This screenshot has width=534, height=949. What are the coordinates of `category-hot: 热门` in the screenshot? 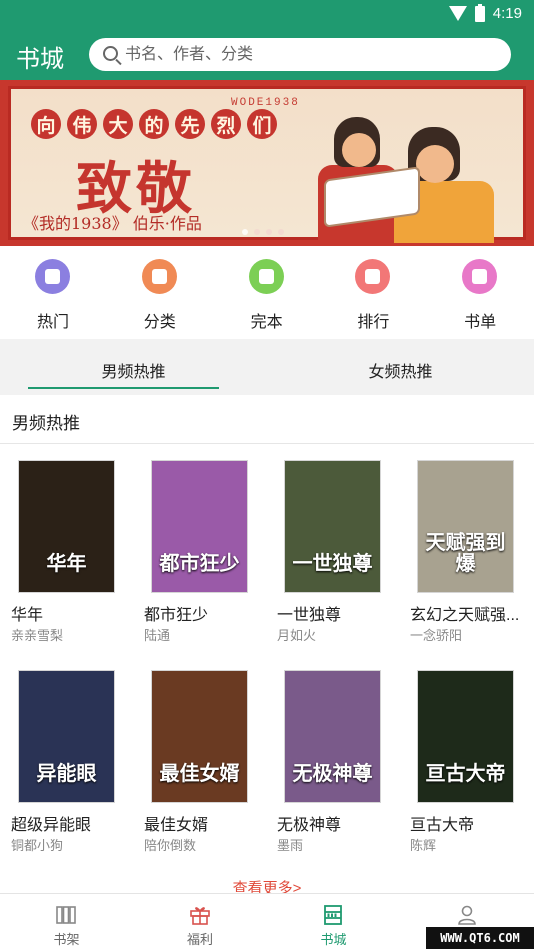 It's located at (53, 292).